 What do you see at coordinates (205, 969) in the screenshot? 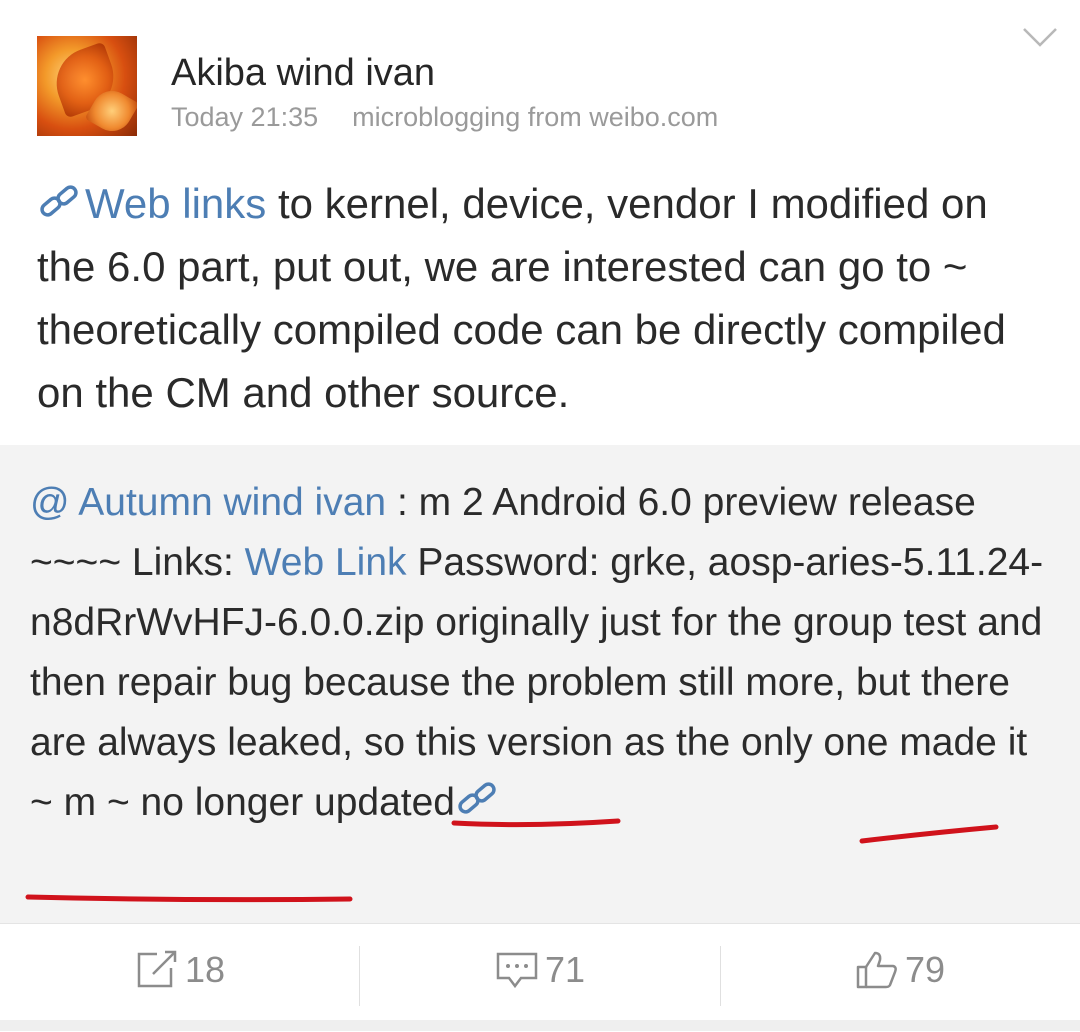
I see `repost-count: 18` at bounding box center [205, 969].